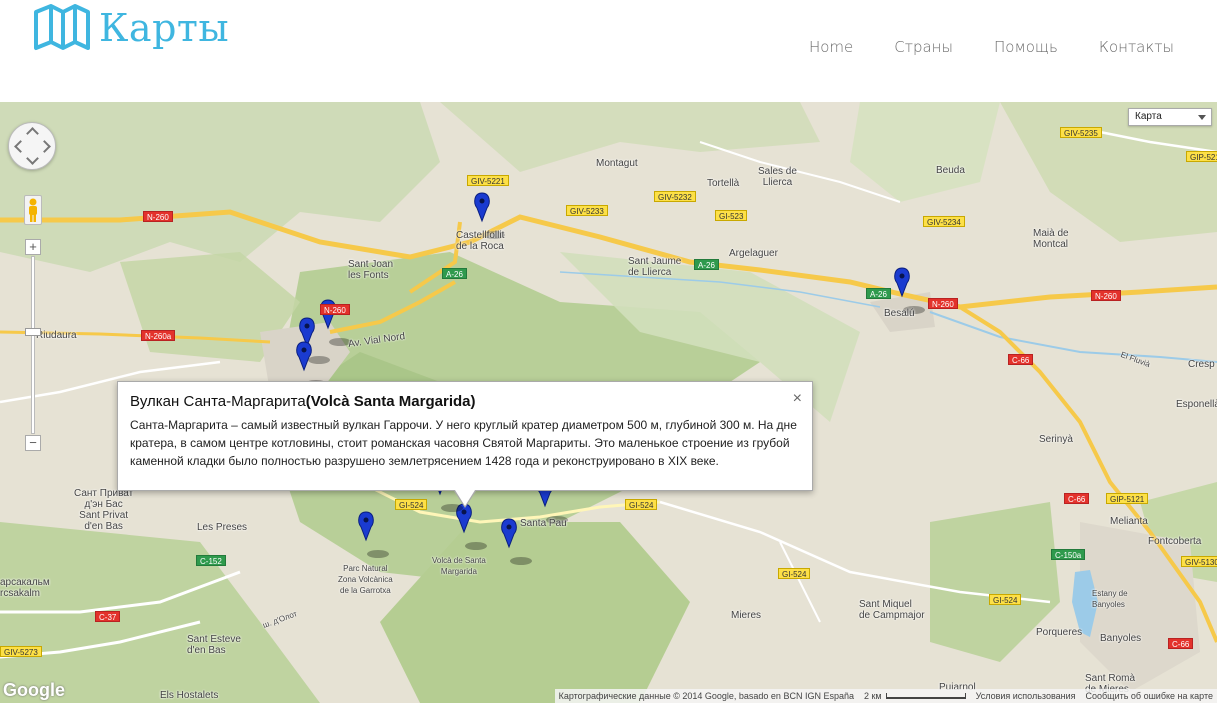 Image resolution: width=1217 pixels, height=703 pixels. What do you see at coordinates (44, 146) in the screenshot?
I see `arrow-right-icon` at bounding box center [44, 146].